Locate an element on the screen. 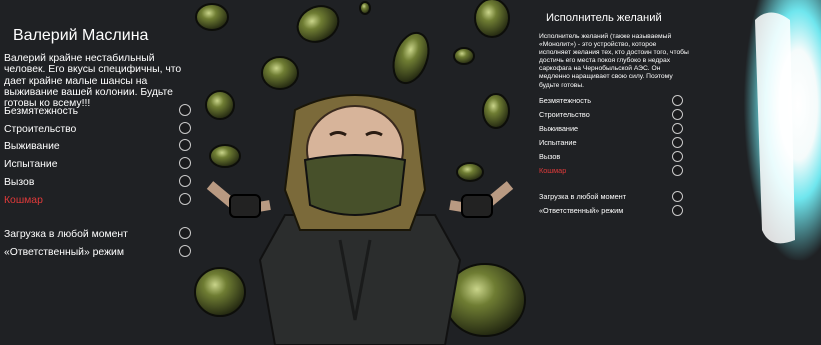  monolith-glow-image is located at coordinates (775, 131).